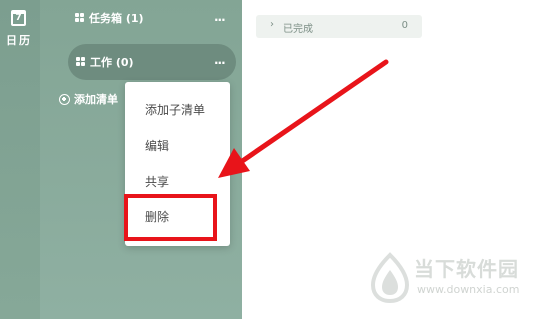  I want to click on watermark-url: www.downxia.com, so click(468, 289).